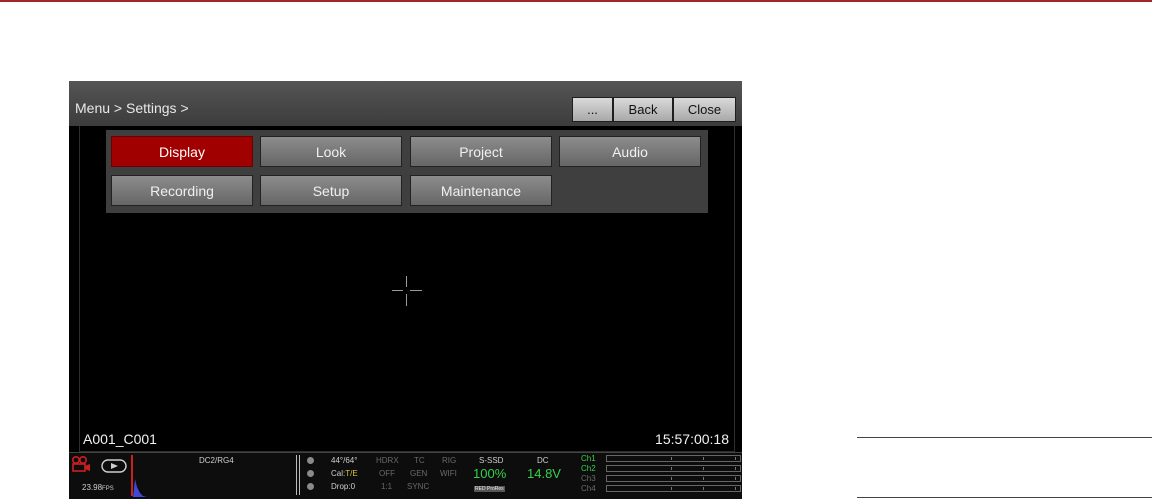 This screenshot has width=1152, height=502. Describe the element at coordinates (344, 460) in the screenshot. I see `temperature-readout: 44°/64°` at that location.